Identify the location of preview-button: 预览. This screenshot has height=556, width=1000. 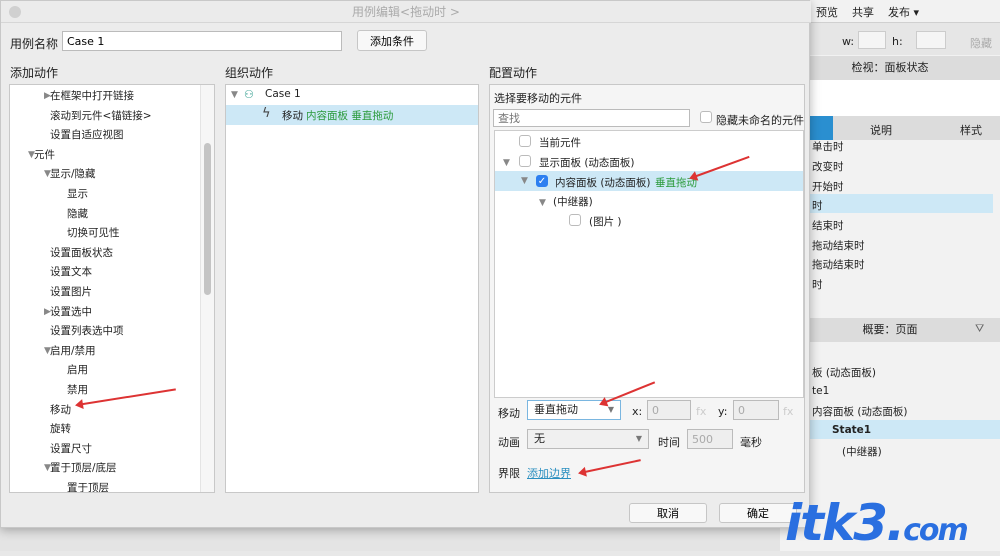
(827, 12).